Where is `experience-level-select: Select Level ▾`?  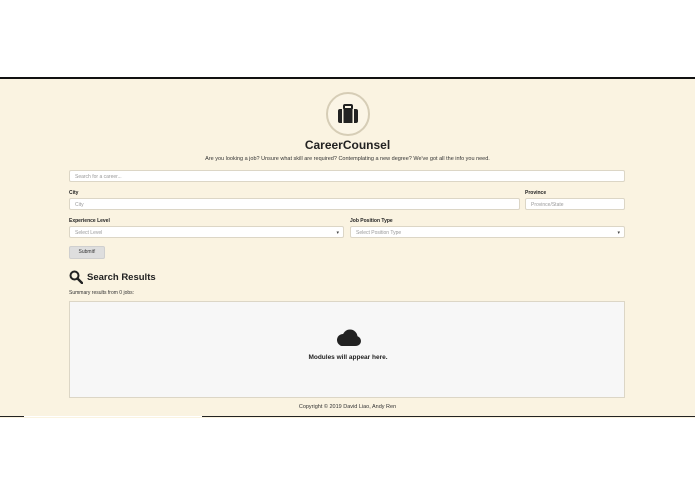 experience-level-select: Select Level ▾ is located at coordinates (206, 232).